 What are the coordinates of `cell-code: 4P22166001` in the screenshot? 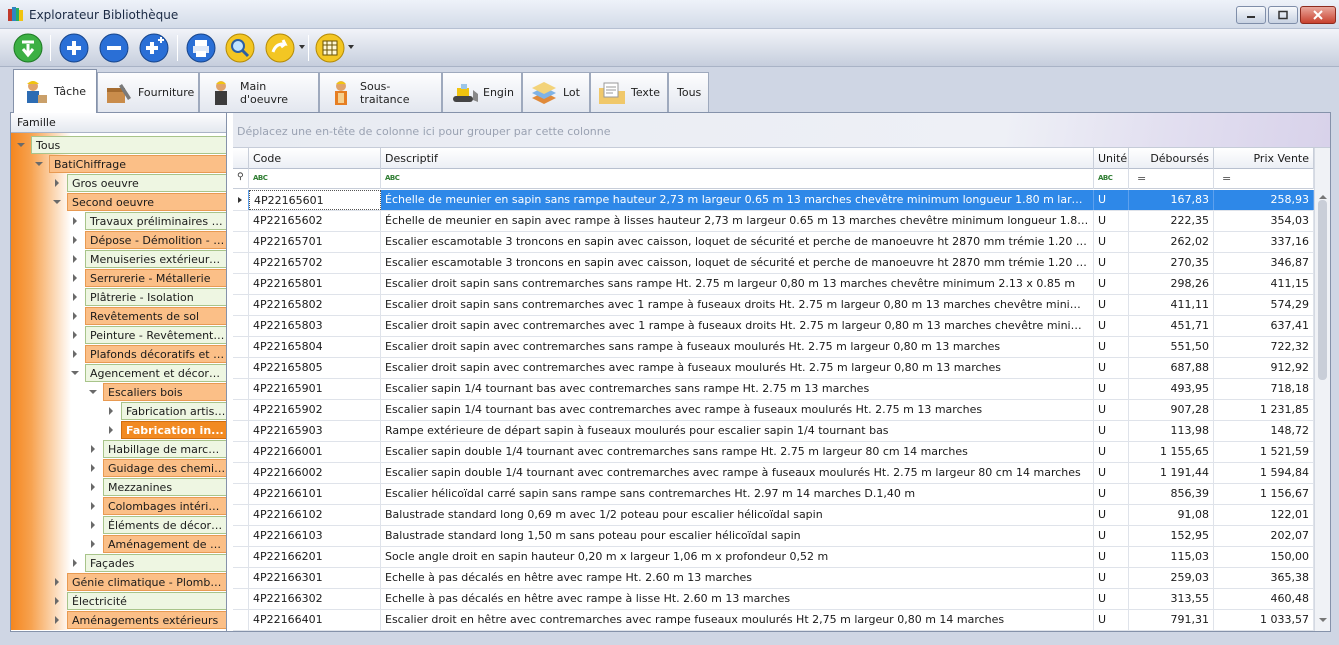 It's located at (315, 452).